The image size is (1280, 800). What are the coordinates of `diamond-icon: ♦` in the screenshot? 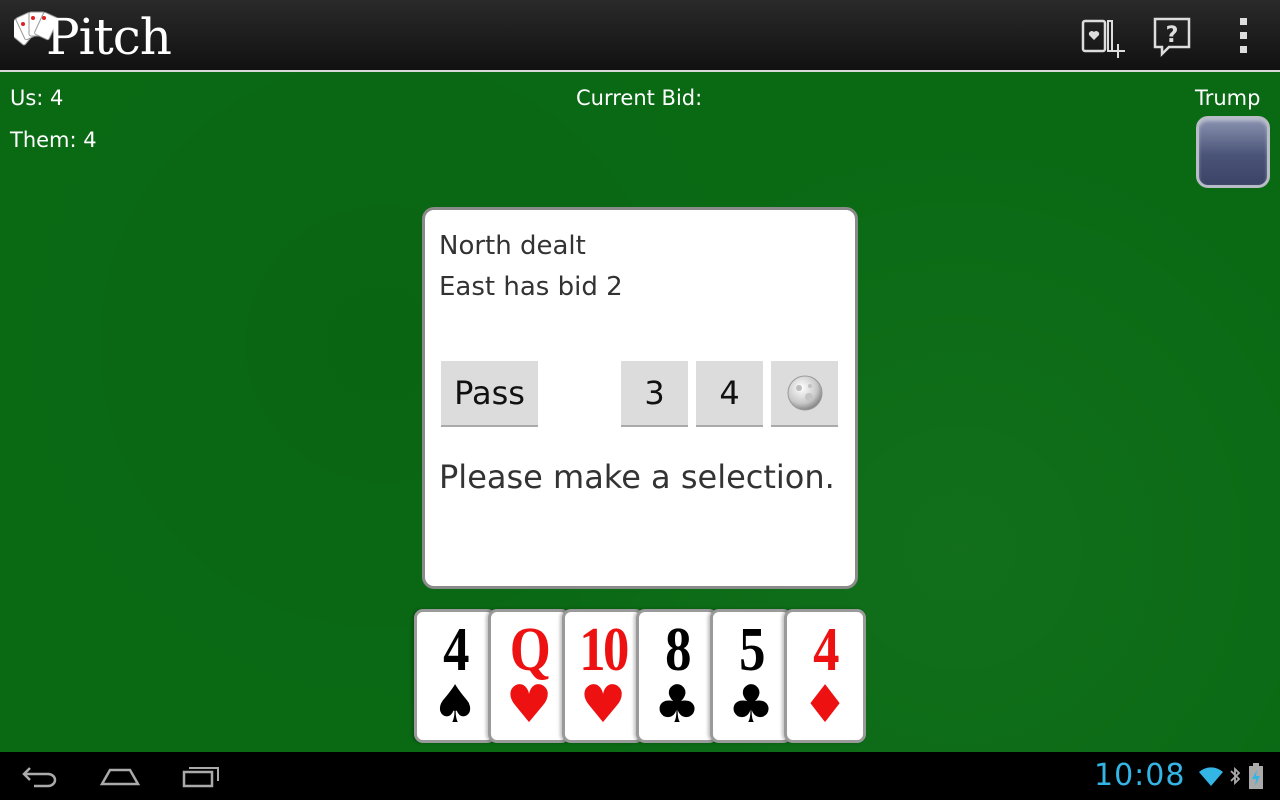 It's located at (825, 705).